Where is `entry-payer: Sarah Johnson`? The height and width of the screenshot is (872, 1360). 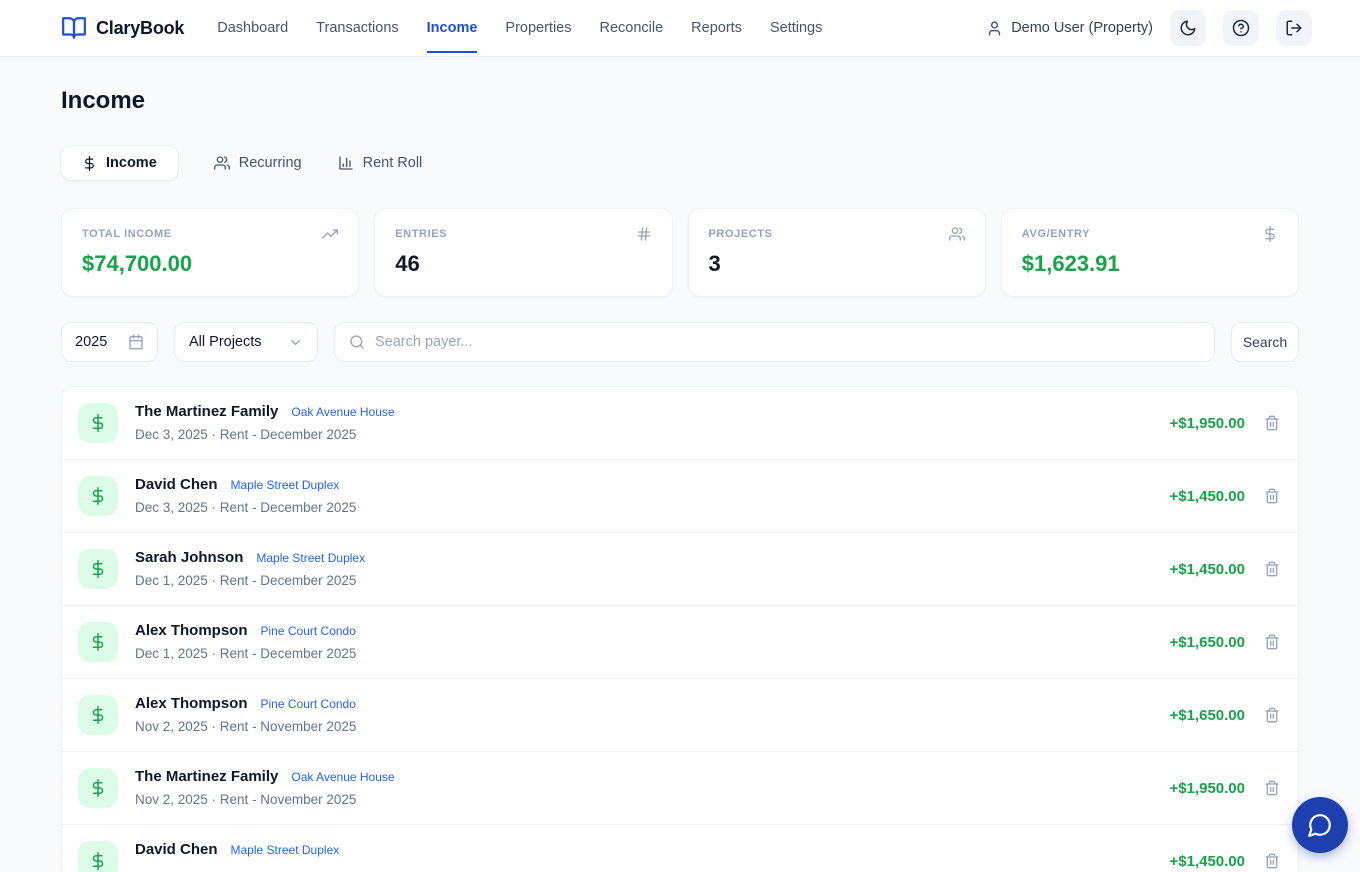
entry-payer: Sarah Johnson is located at coordinates (189, 557).